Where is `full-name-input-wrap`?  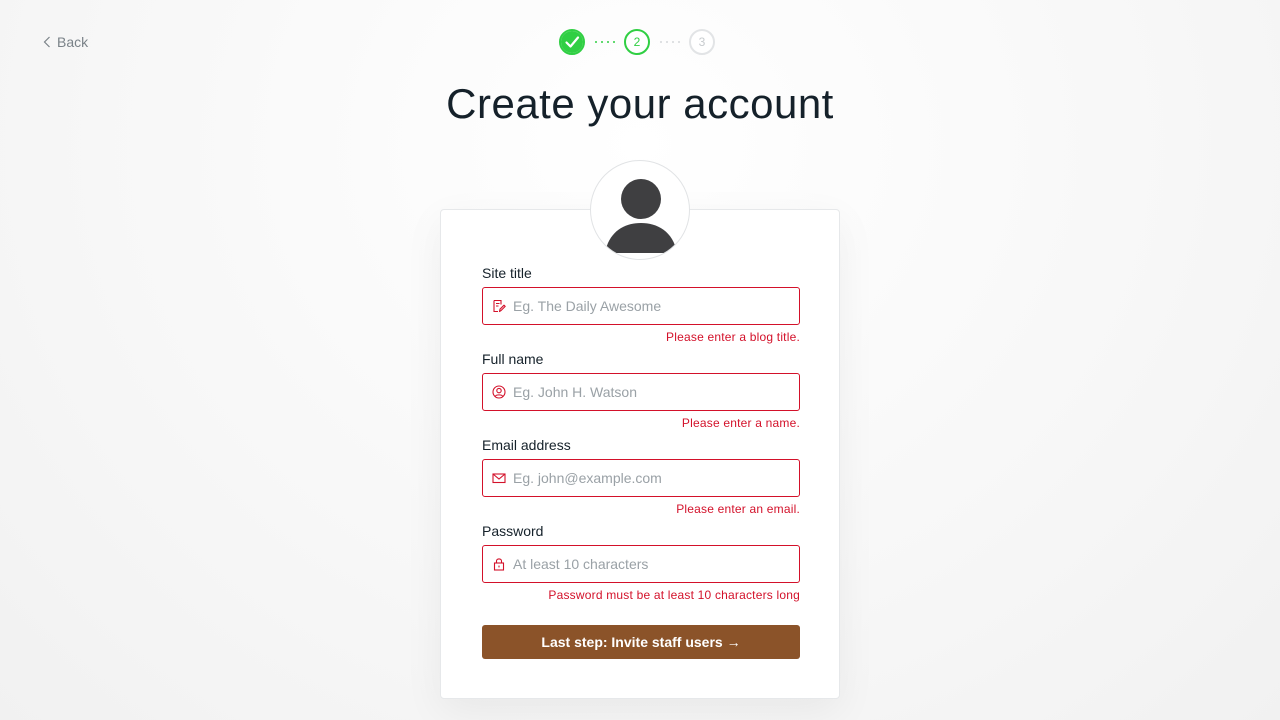
full-name-input-wrap is located at coordinates (641, 392).